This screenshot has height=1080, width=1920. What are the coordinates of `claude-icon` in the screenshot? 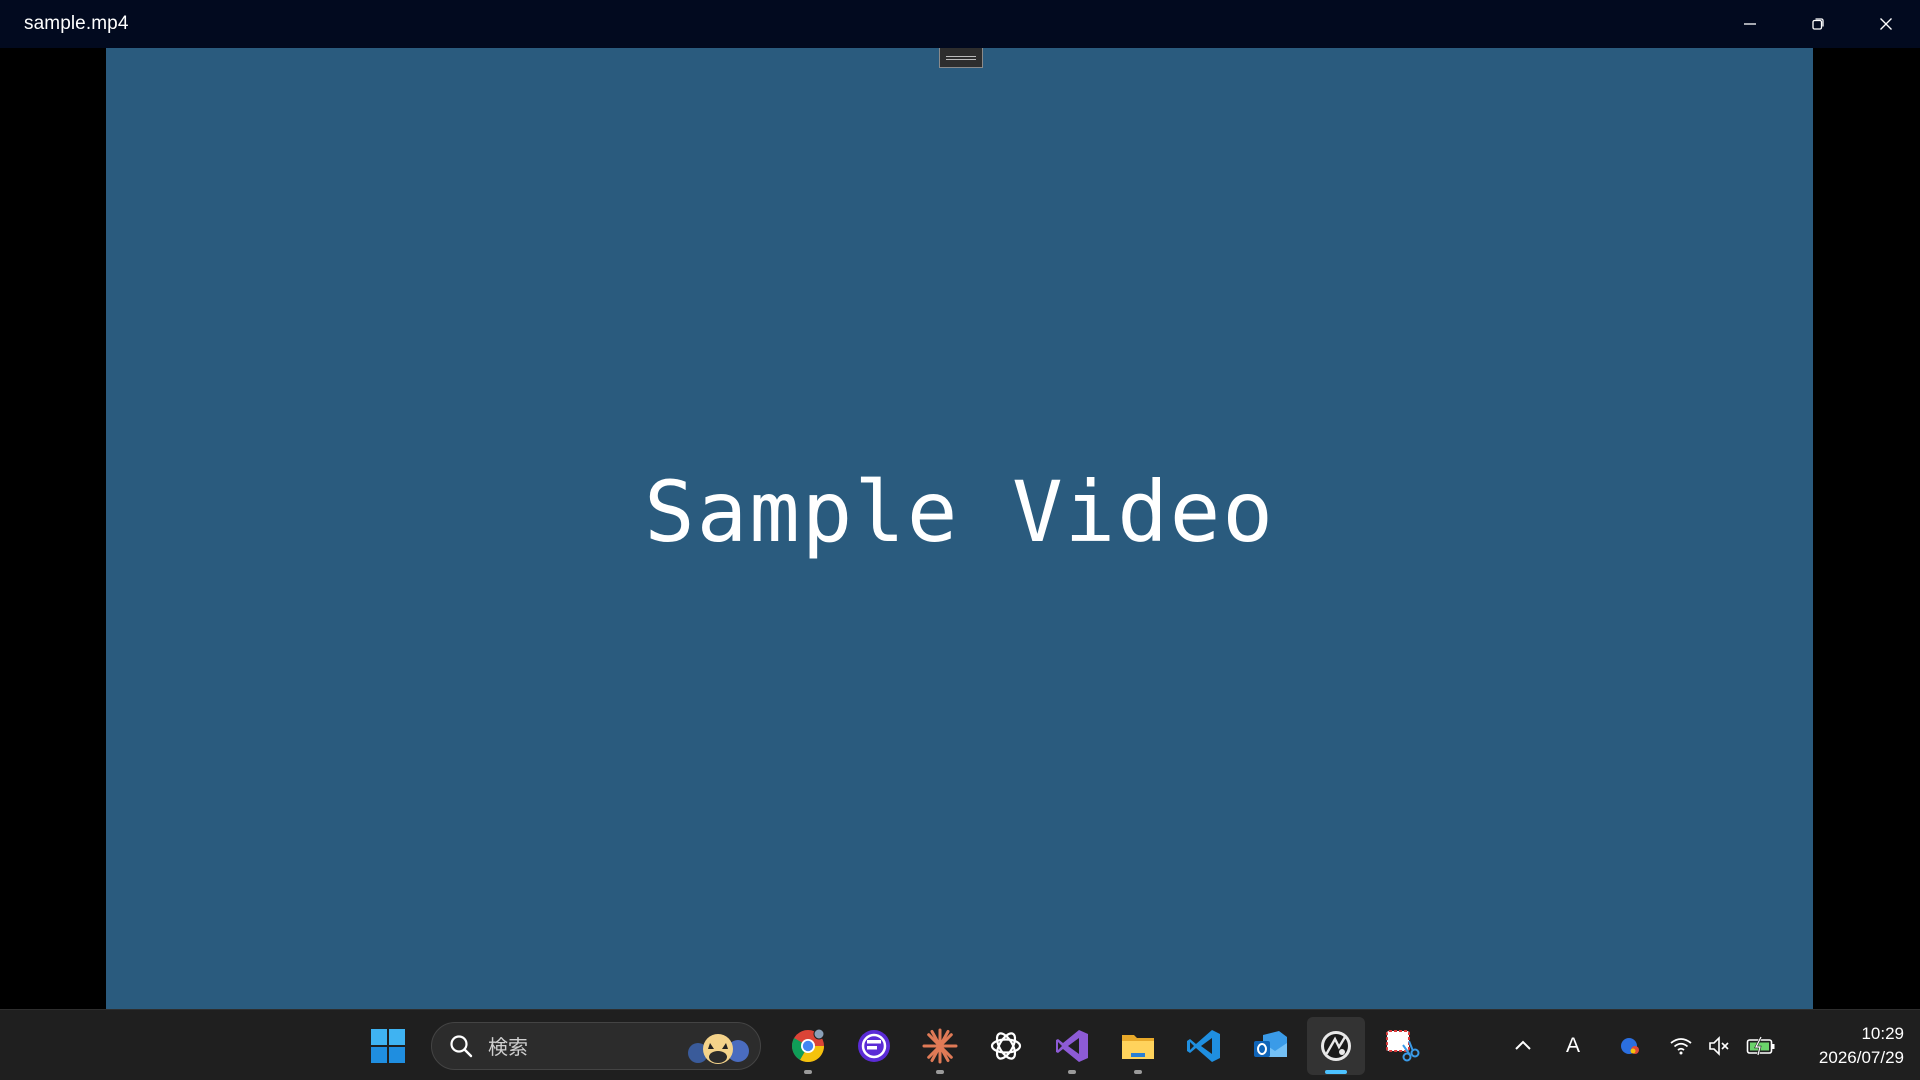 It's located at (940, 1045).